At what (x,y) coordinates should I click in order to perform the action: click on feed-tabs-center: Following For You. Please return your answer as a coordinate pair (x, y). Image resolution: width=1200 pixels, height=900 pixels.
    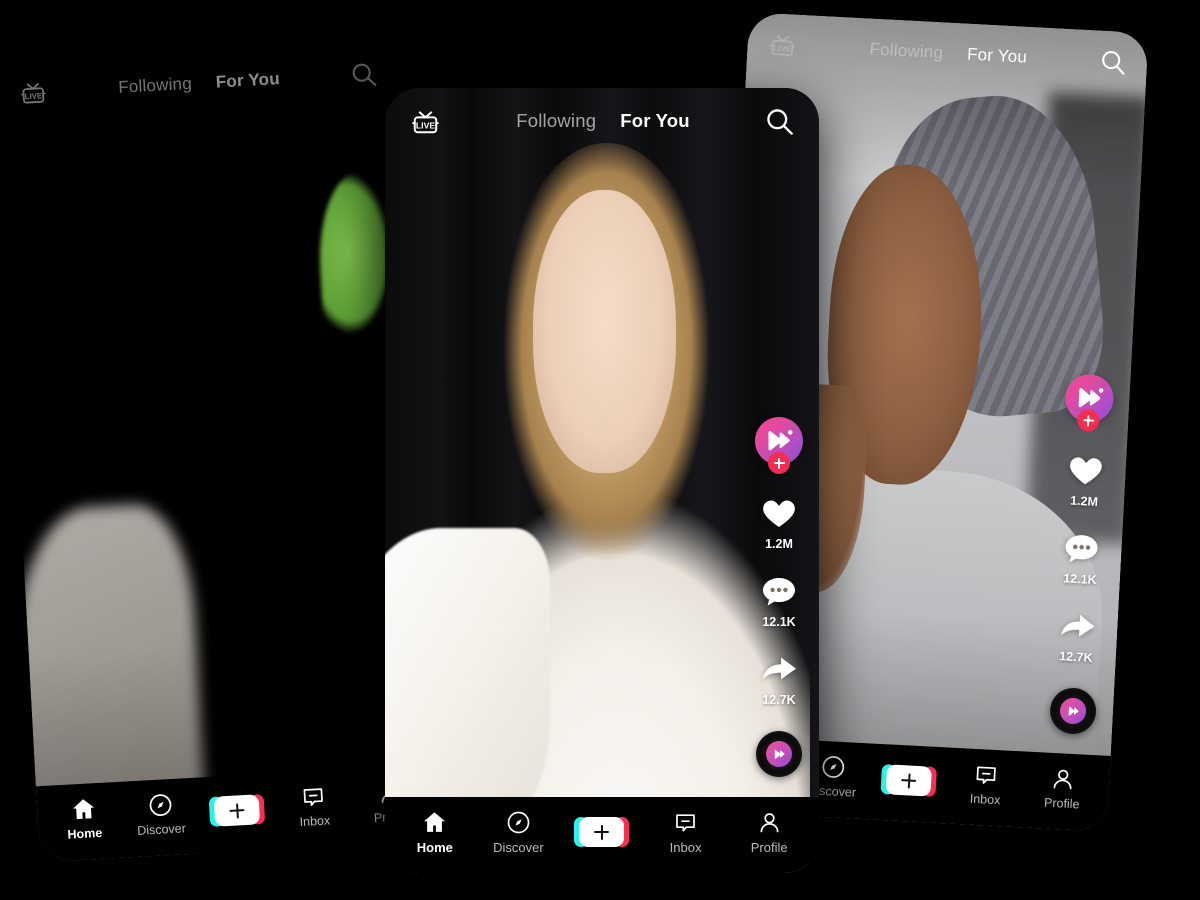
    Looking at the image, I should click on (603, 121).